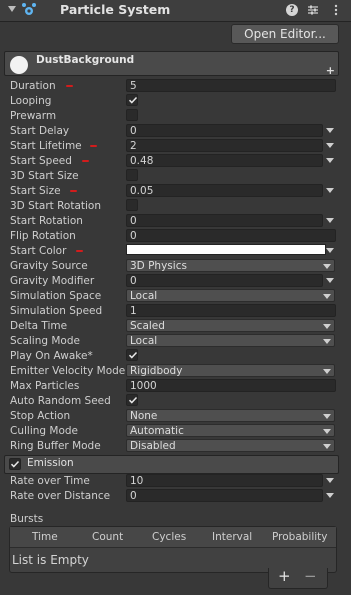  Describe the element at coordinates (60, 496) in the screenshot. I see `rate-over-distance-label: Rate over Distance` at that location.